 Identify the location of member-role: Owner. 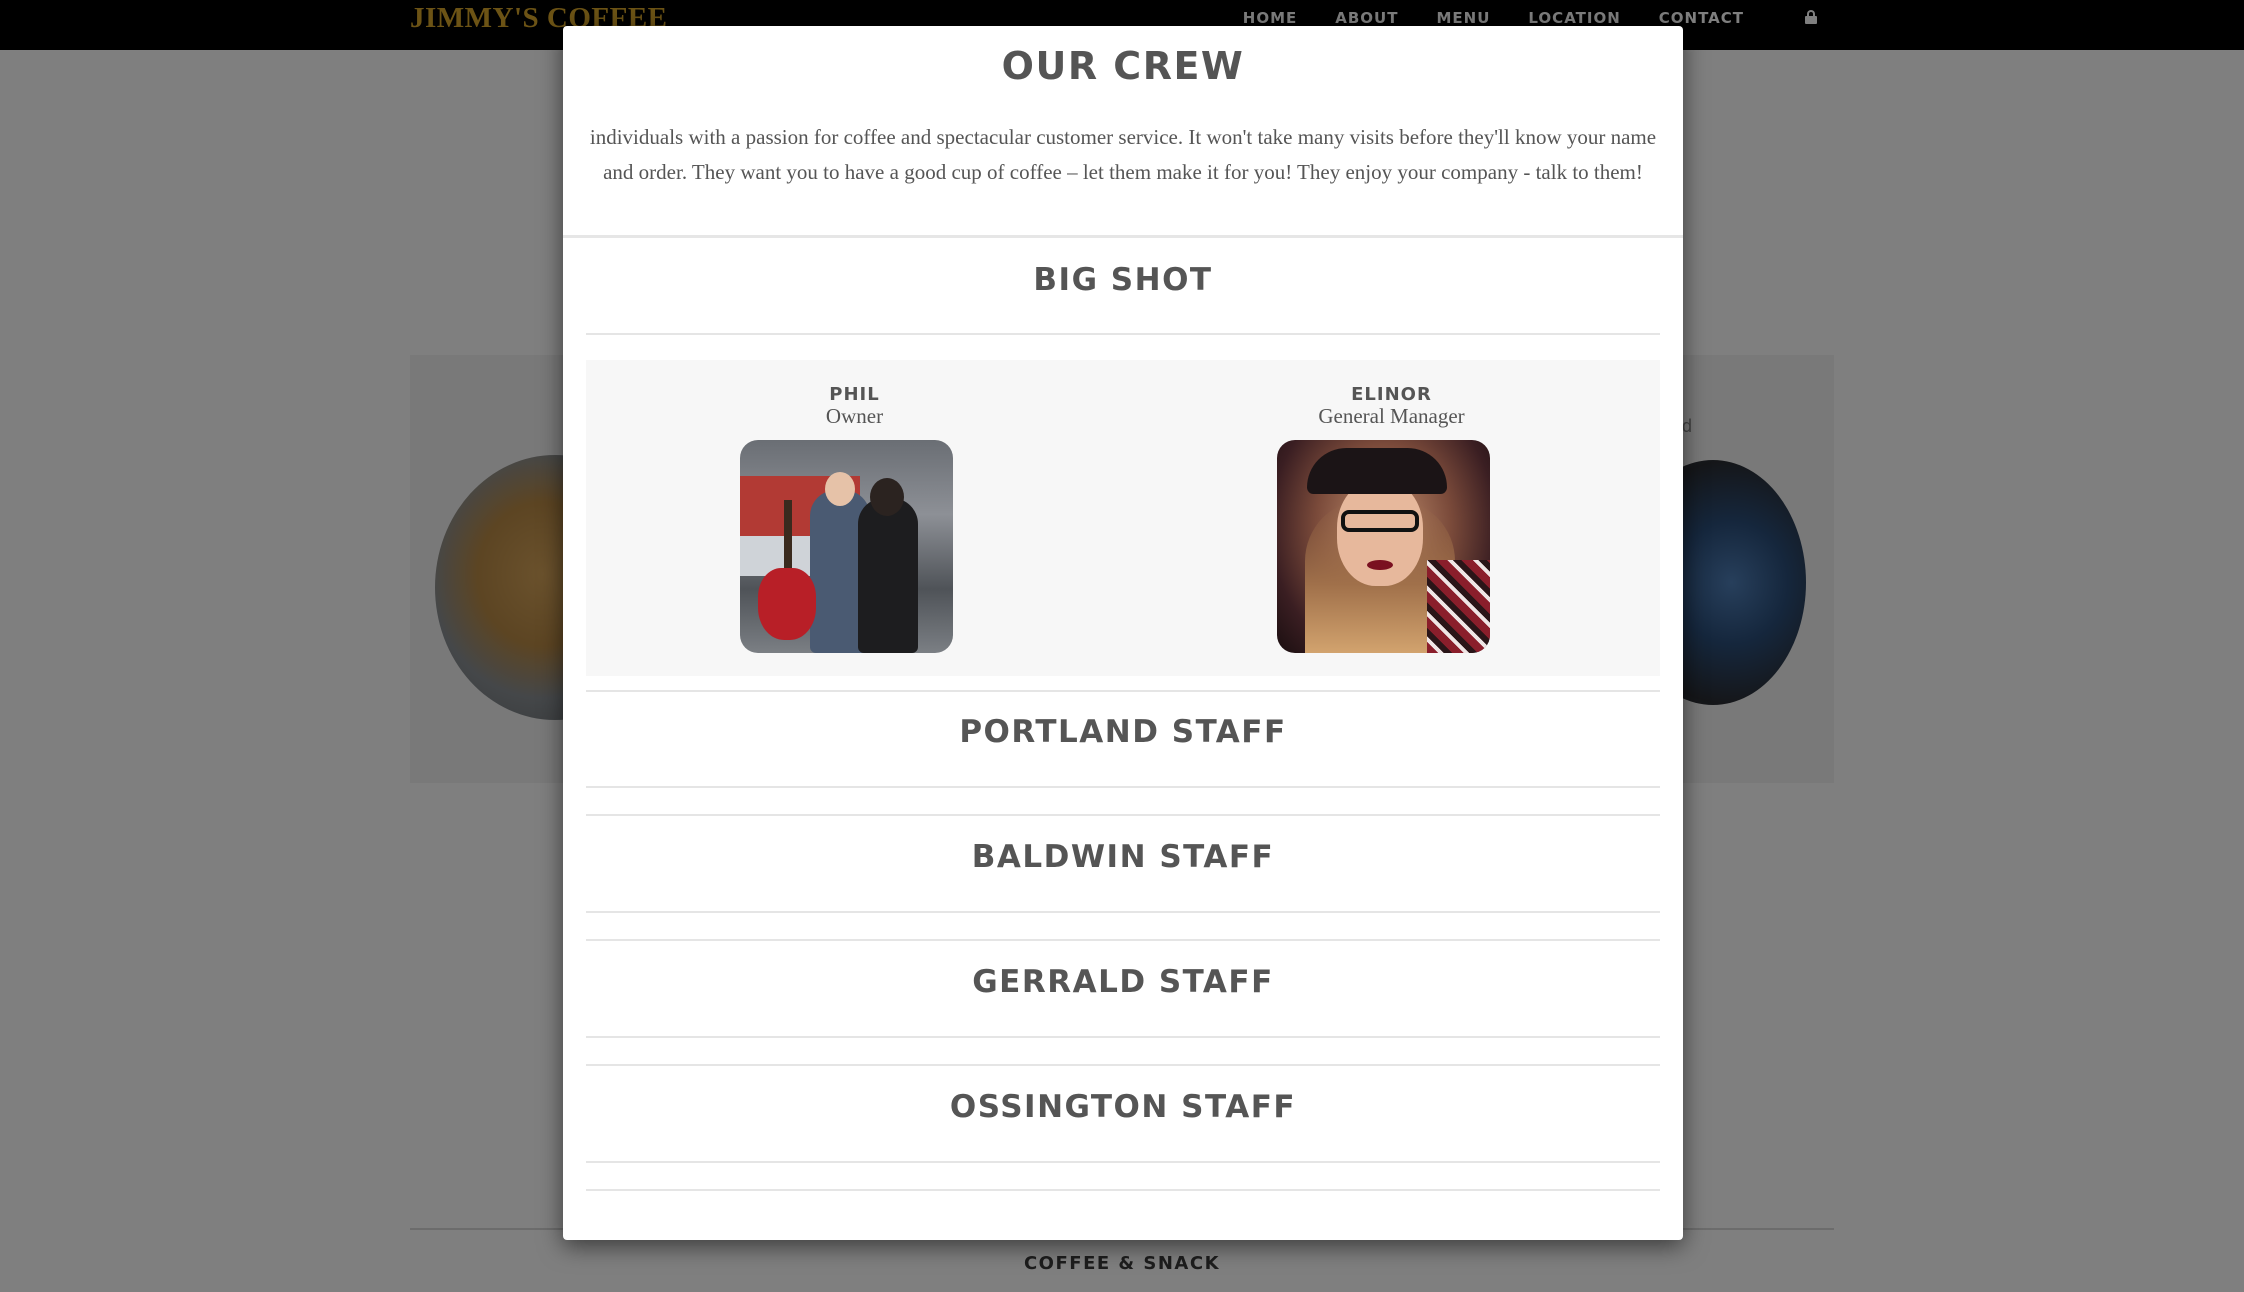
(854, 416).